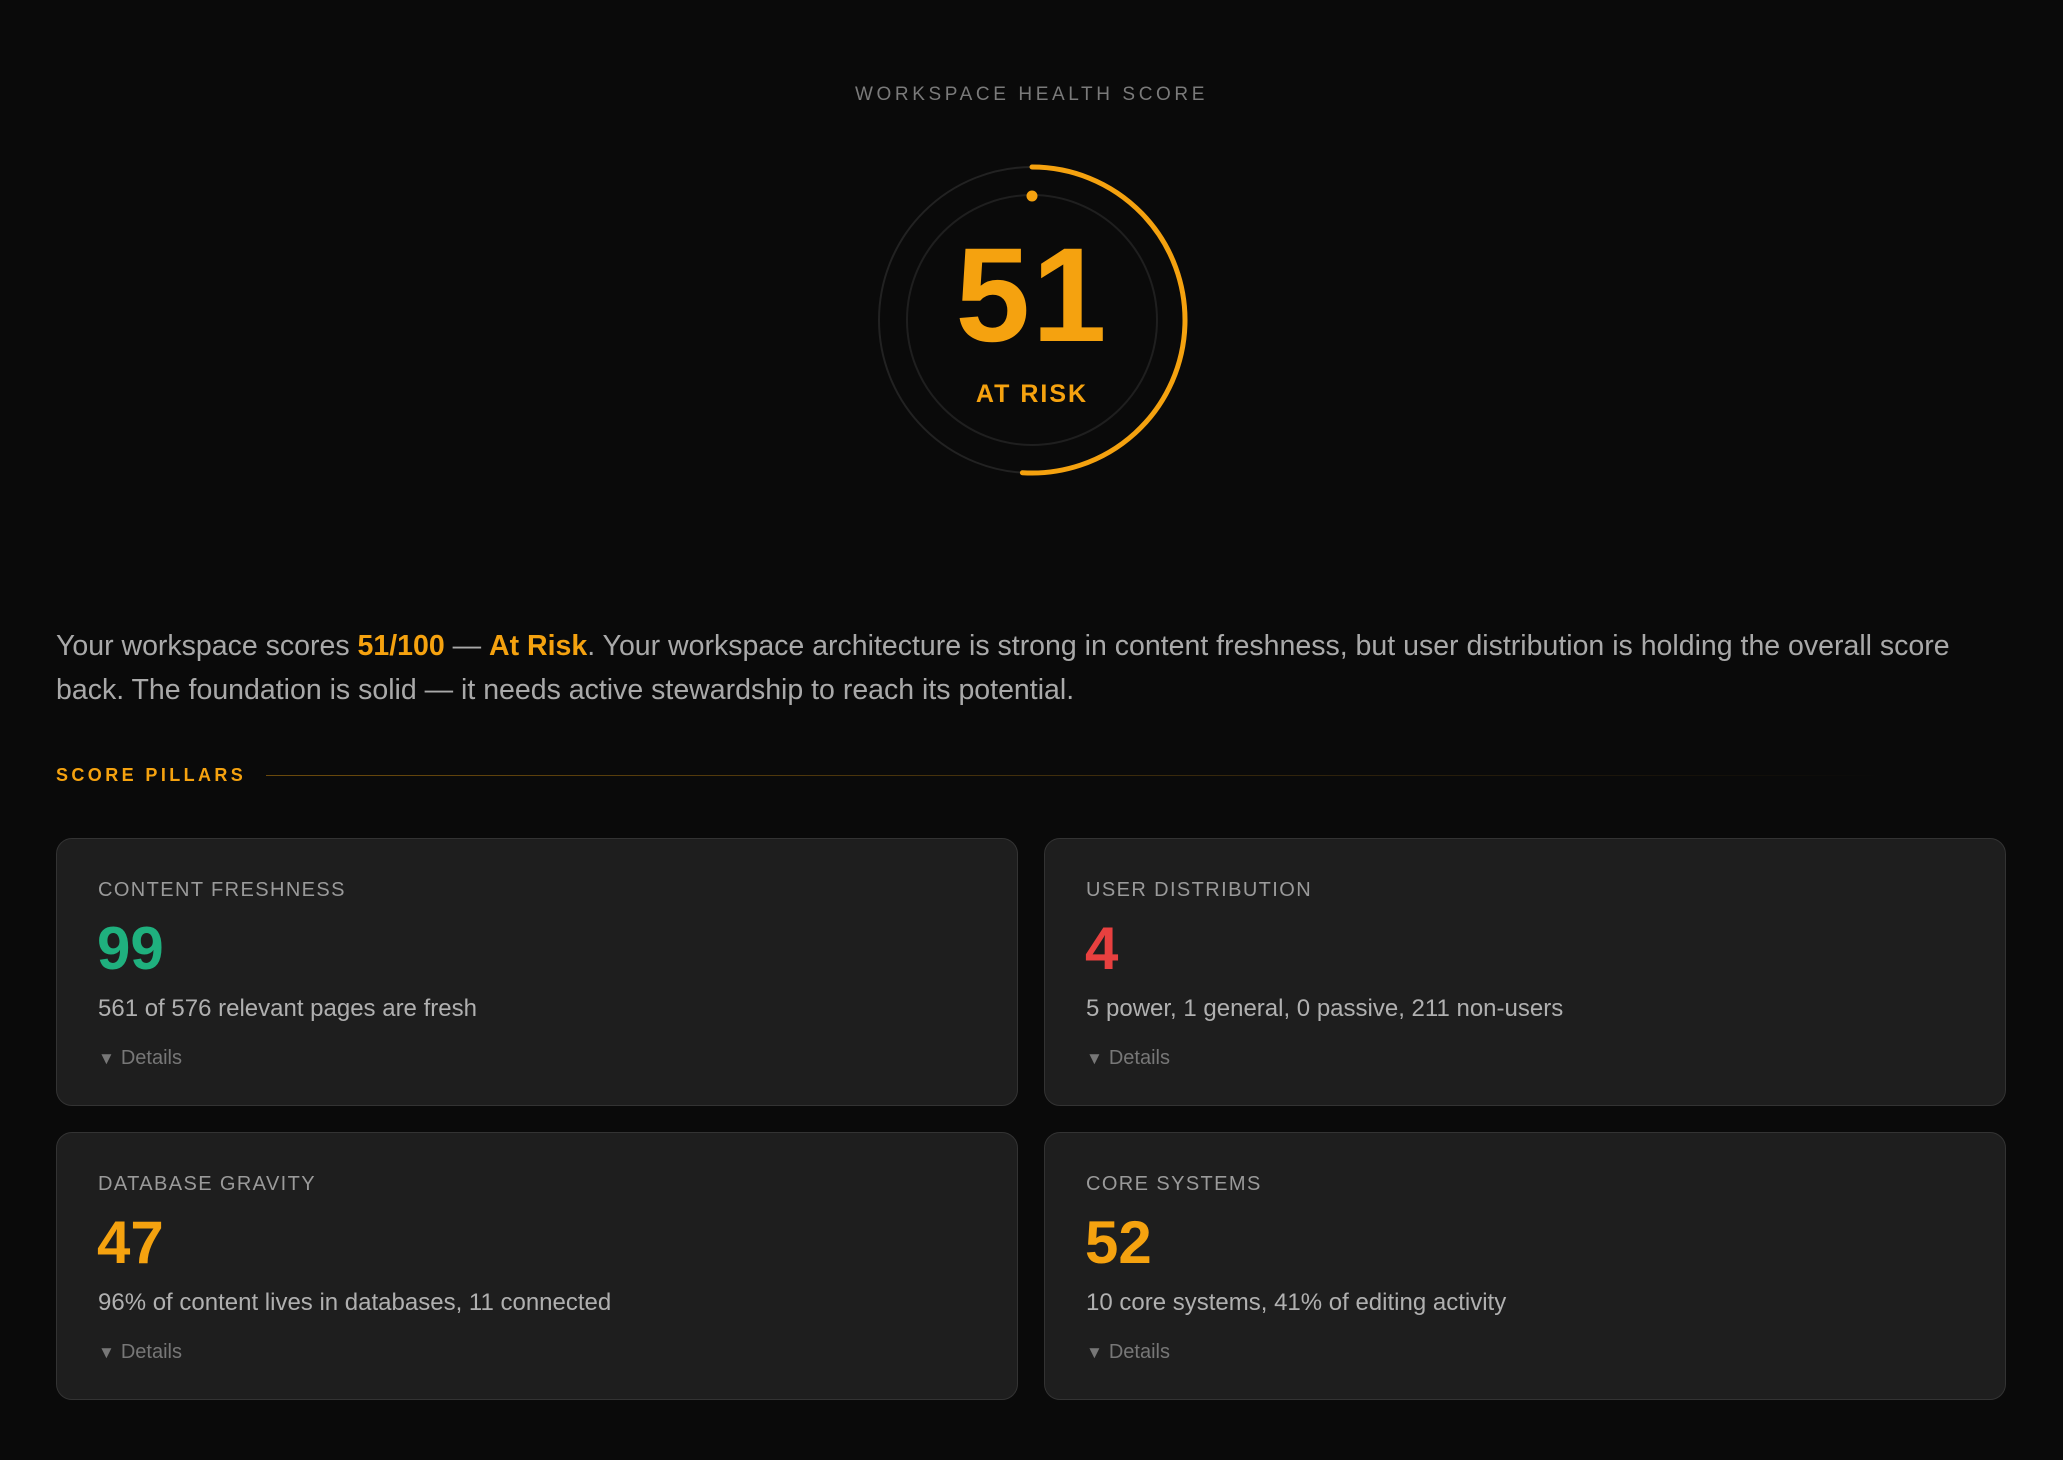 The width and height of the screenshot is (2063, 1460). I want to click on summary-status: At Risk, so click(538, 646).